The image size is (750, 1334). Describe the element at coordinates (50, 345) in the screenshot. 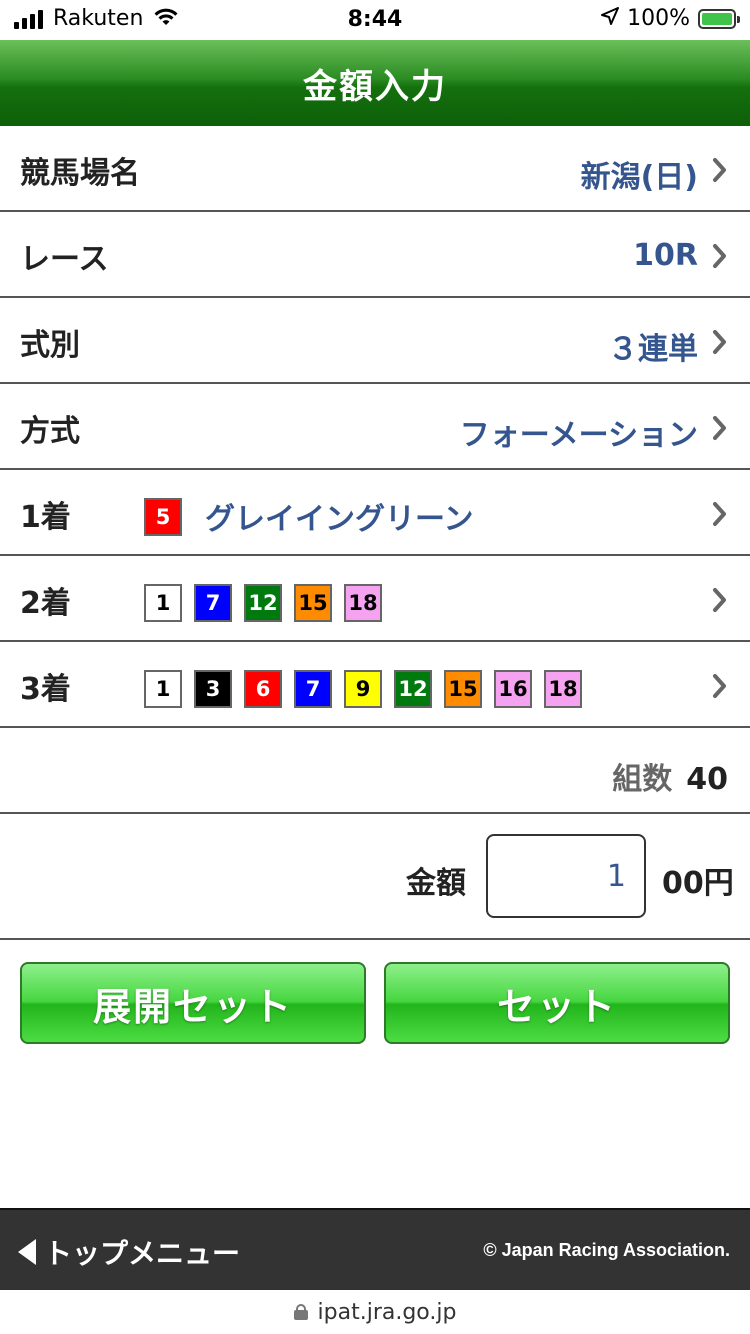

I see `bet-type-label: 式別` at that location.